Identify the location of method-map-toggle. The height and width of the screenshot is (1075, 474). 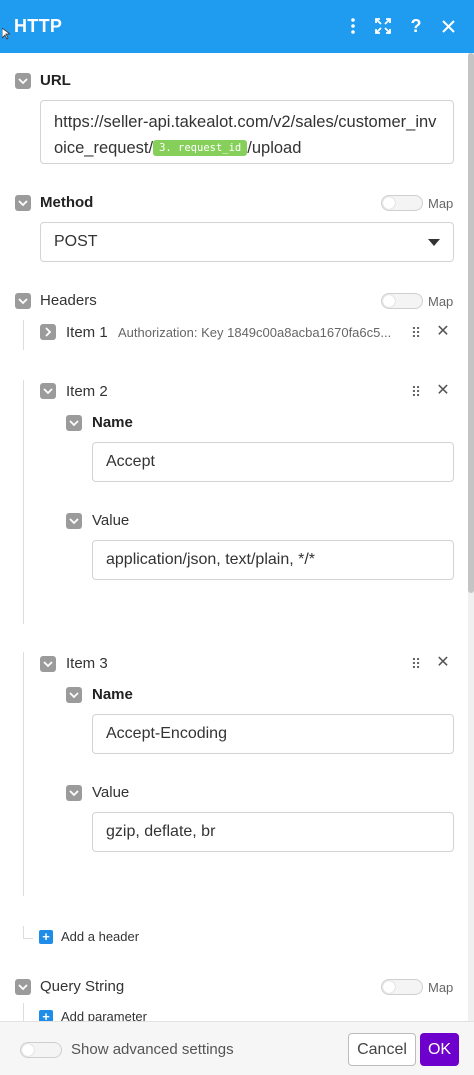
(402, 203).